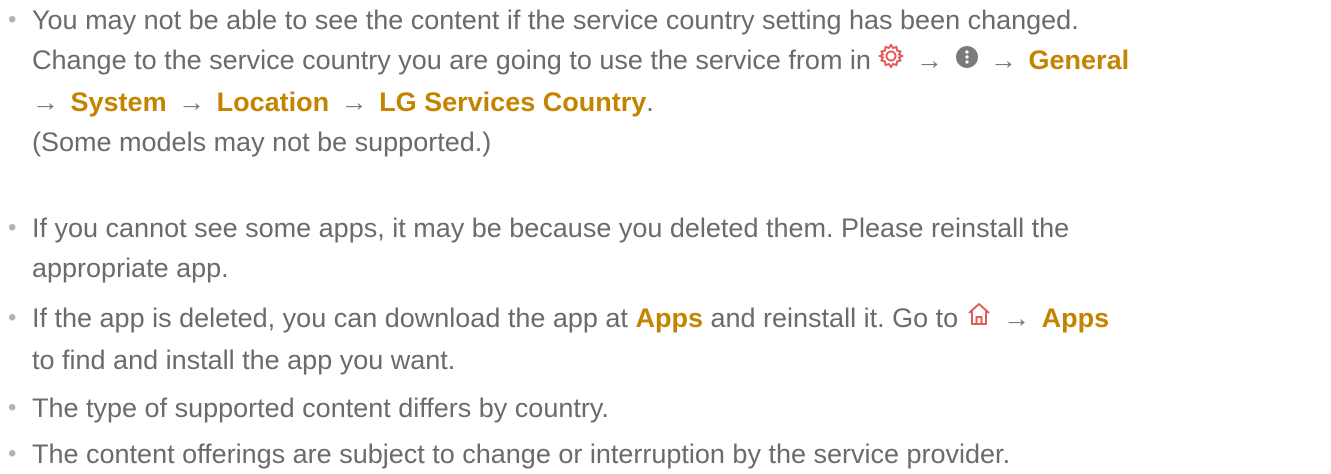  I want to click on item-text: appropriate app., so click(130, 268).